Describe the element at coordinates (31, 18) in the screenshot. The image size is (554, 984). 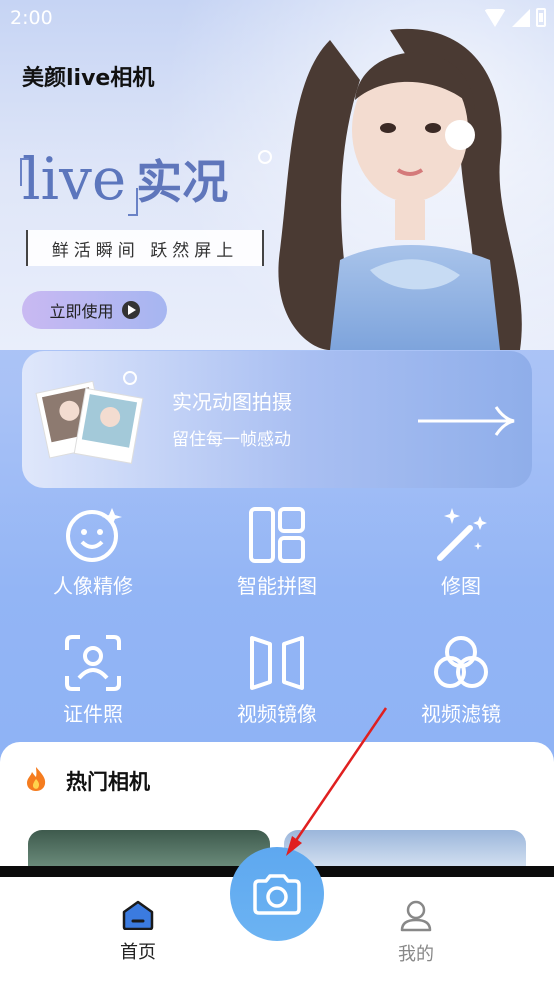
I see `status-time: 2:00` at that location.